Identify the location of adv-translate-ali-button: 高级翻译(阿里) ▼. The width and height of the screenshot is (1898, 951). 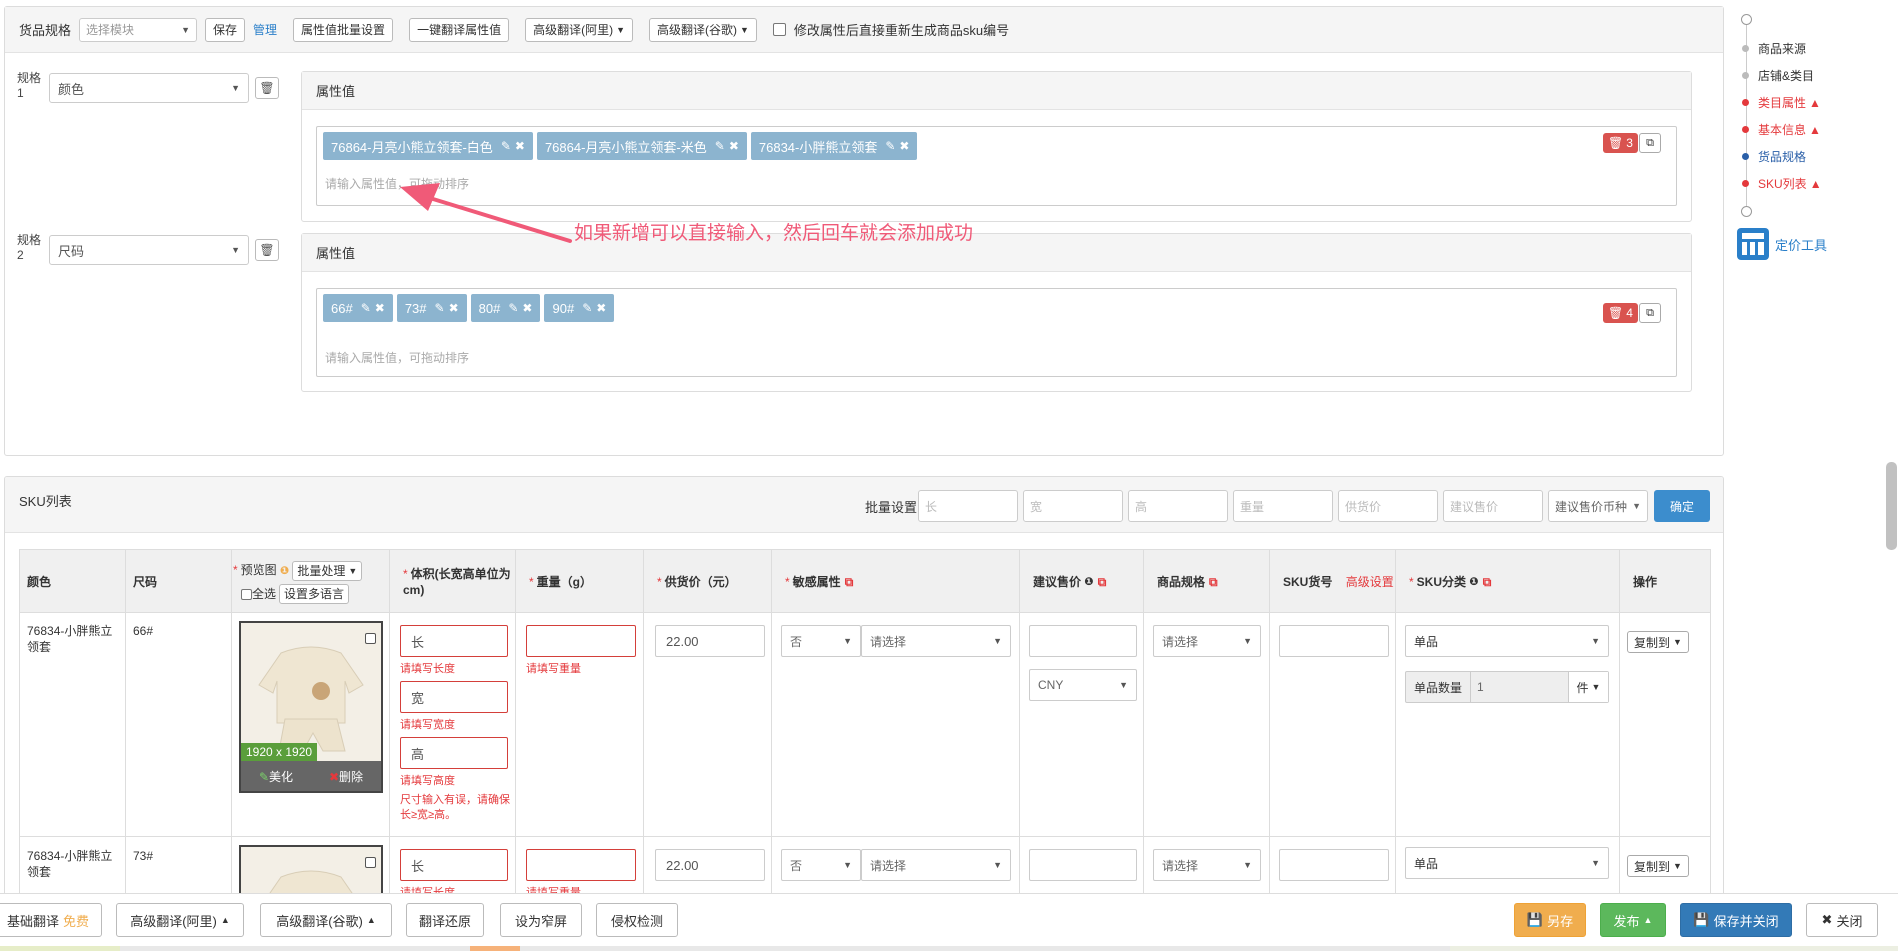
(579, 29).